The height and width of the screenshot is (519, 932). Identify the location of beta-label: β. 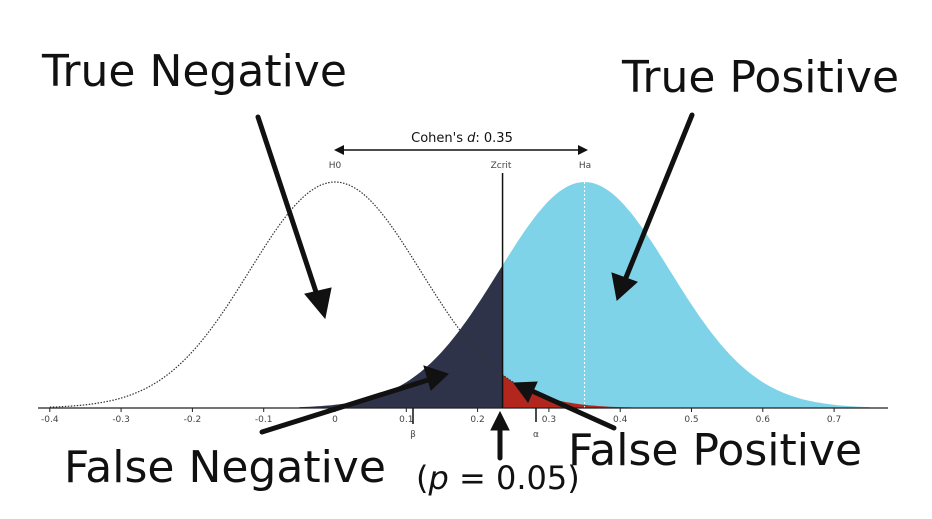
(413, 435).